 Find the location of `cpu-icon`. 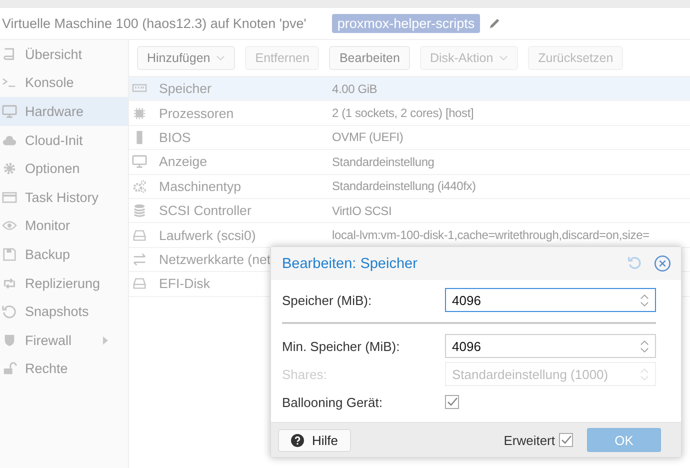

cpu-icon is located at coordinates (139, 113).